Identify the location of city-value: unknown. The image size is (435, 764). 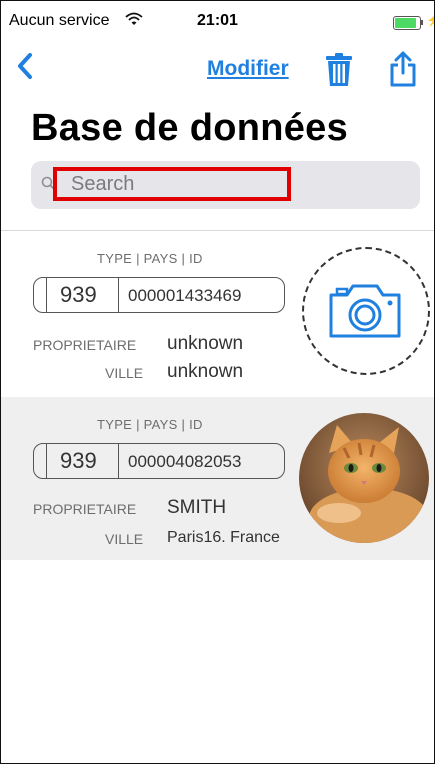
(205, 371).